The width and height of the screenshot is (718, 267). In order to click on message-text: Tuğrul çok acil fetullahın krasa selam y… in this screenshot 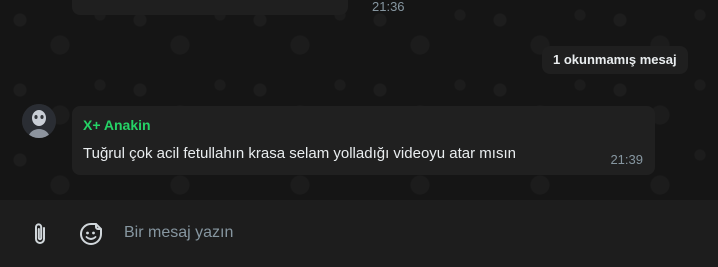, I will do `click(299, 153)`.